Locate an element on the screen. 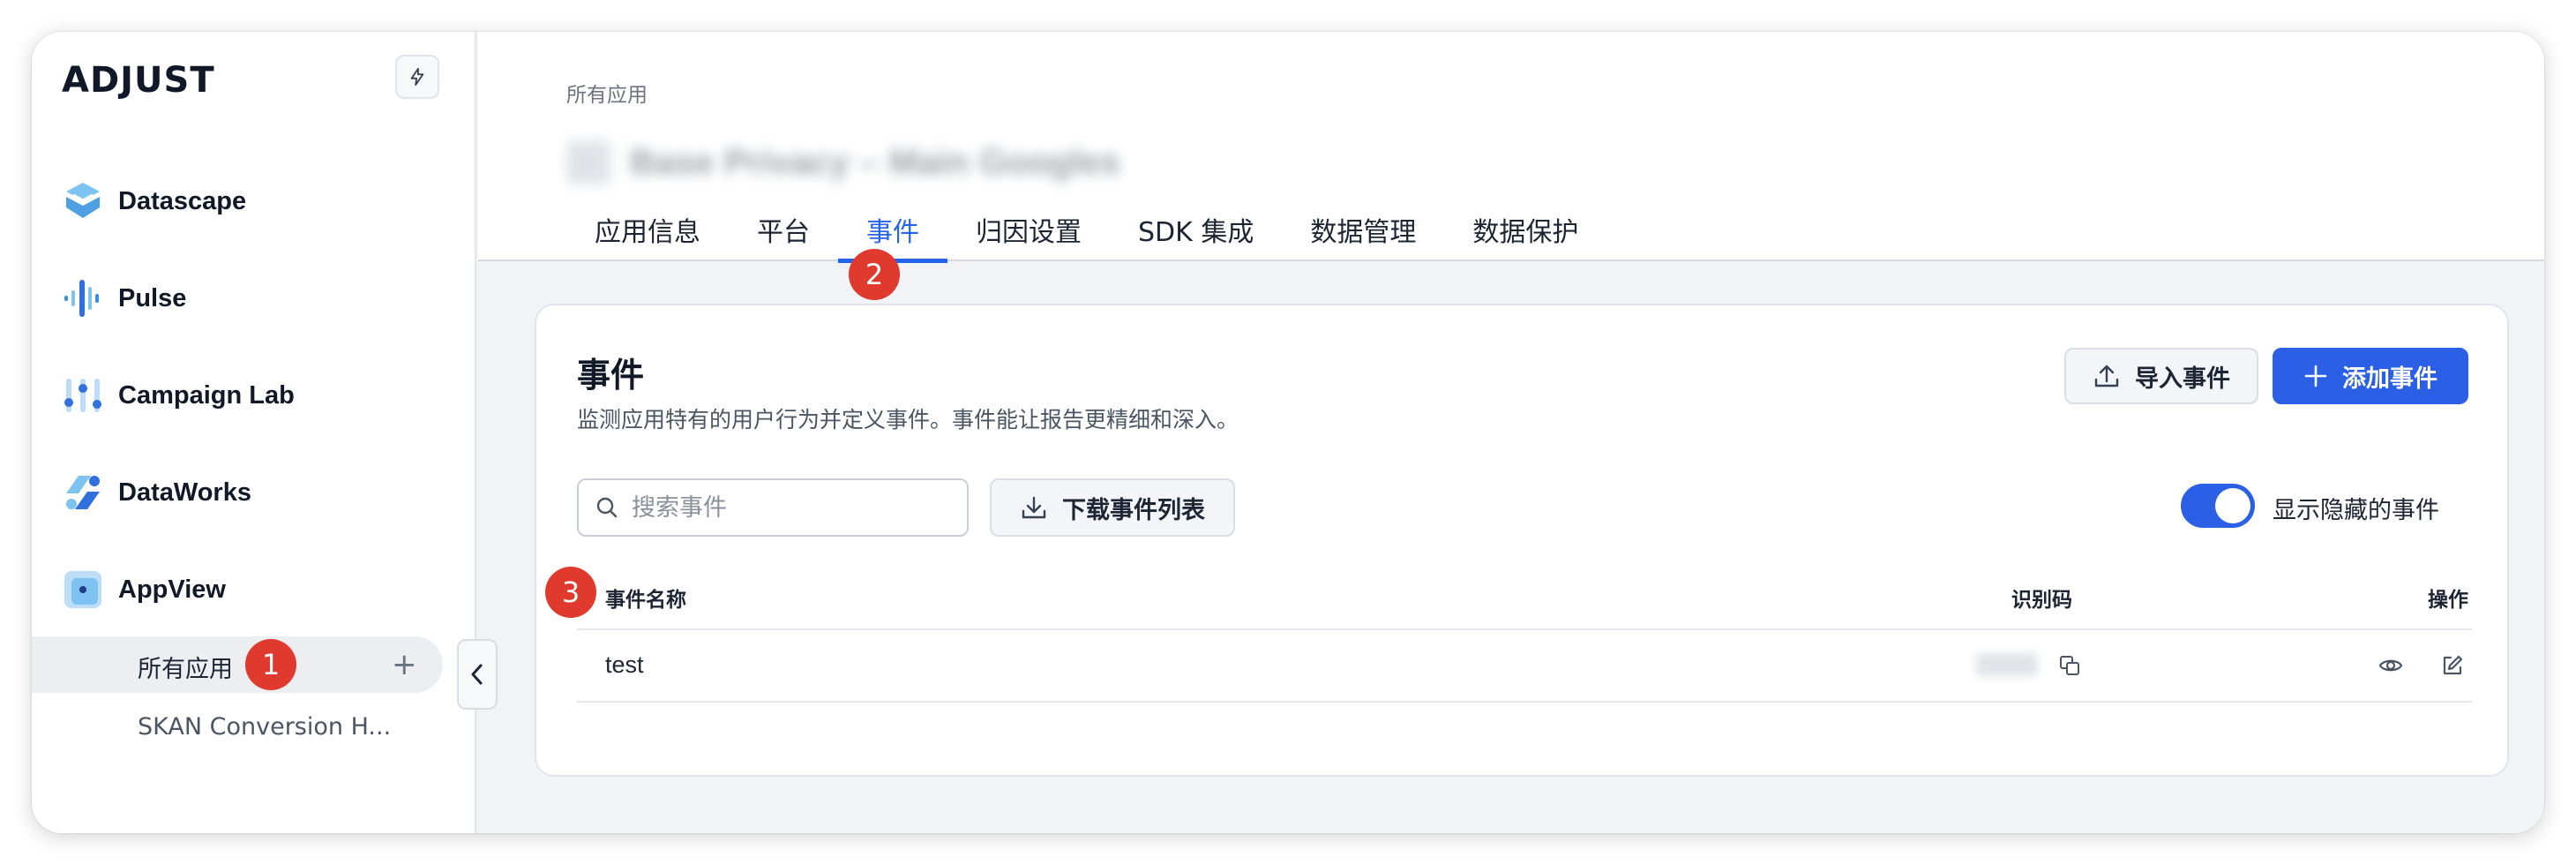 The image size is (2576, 865). adjust-logo: ADJUST is located at coordinates (138, 81).